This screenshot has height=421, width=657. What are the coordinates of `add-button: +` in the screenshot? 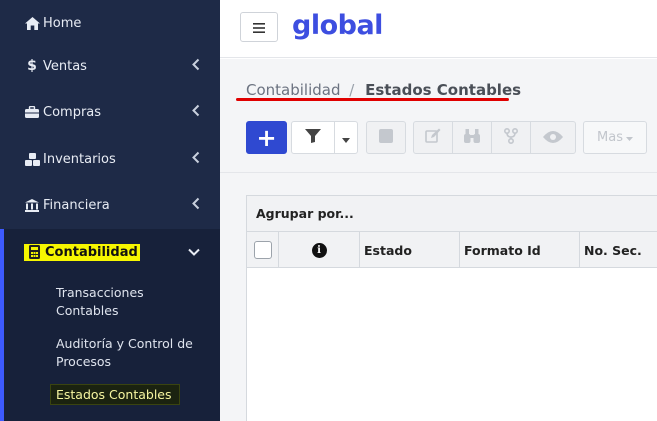 It's located at (266, 137).